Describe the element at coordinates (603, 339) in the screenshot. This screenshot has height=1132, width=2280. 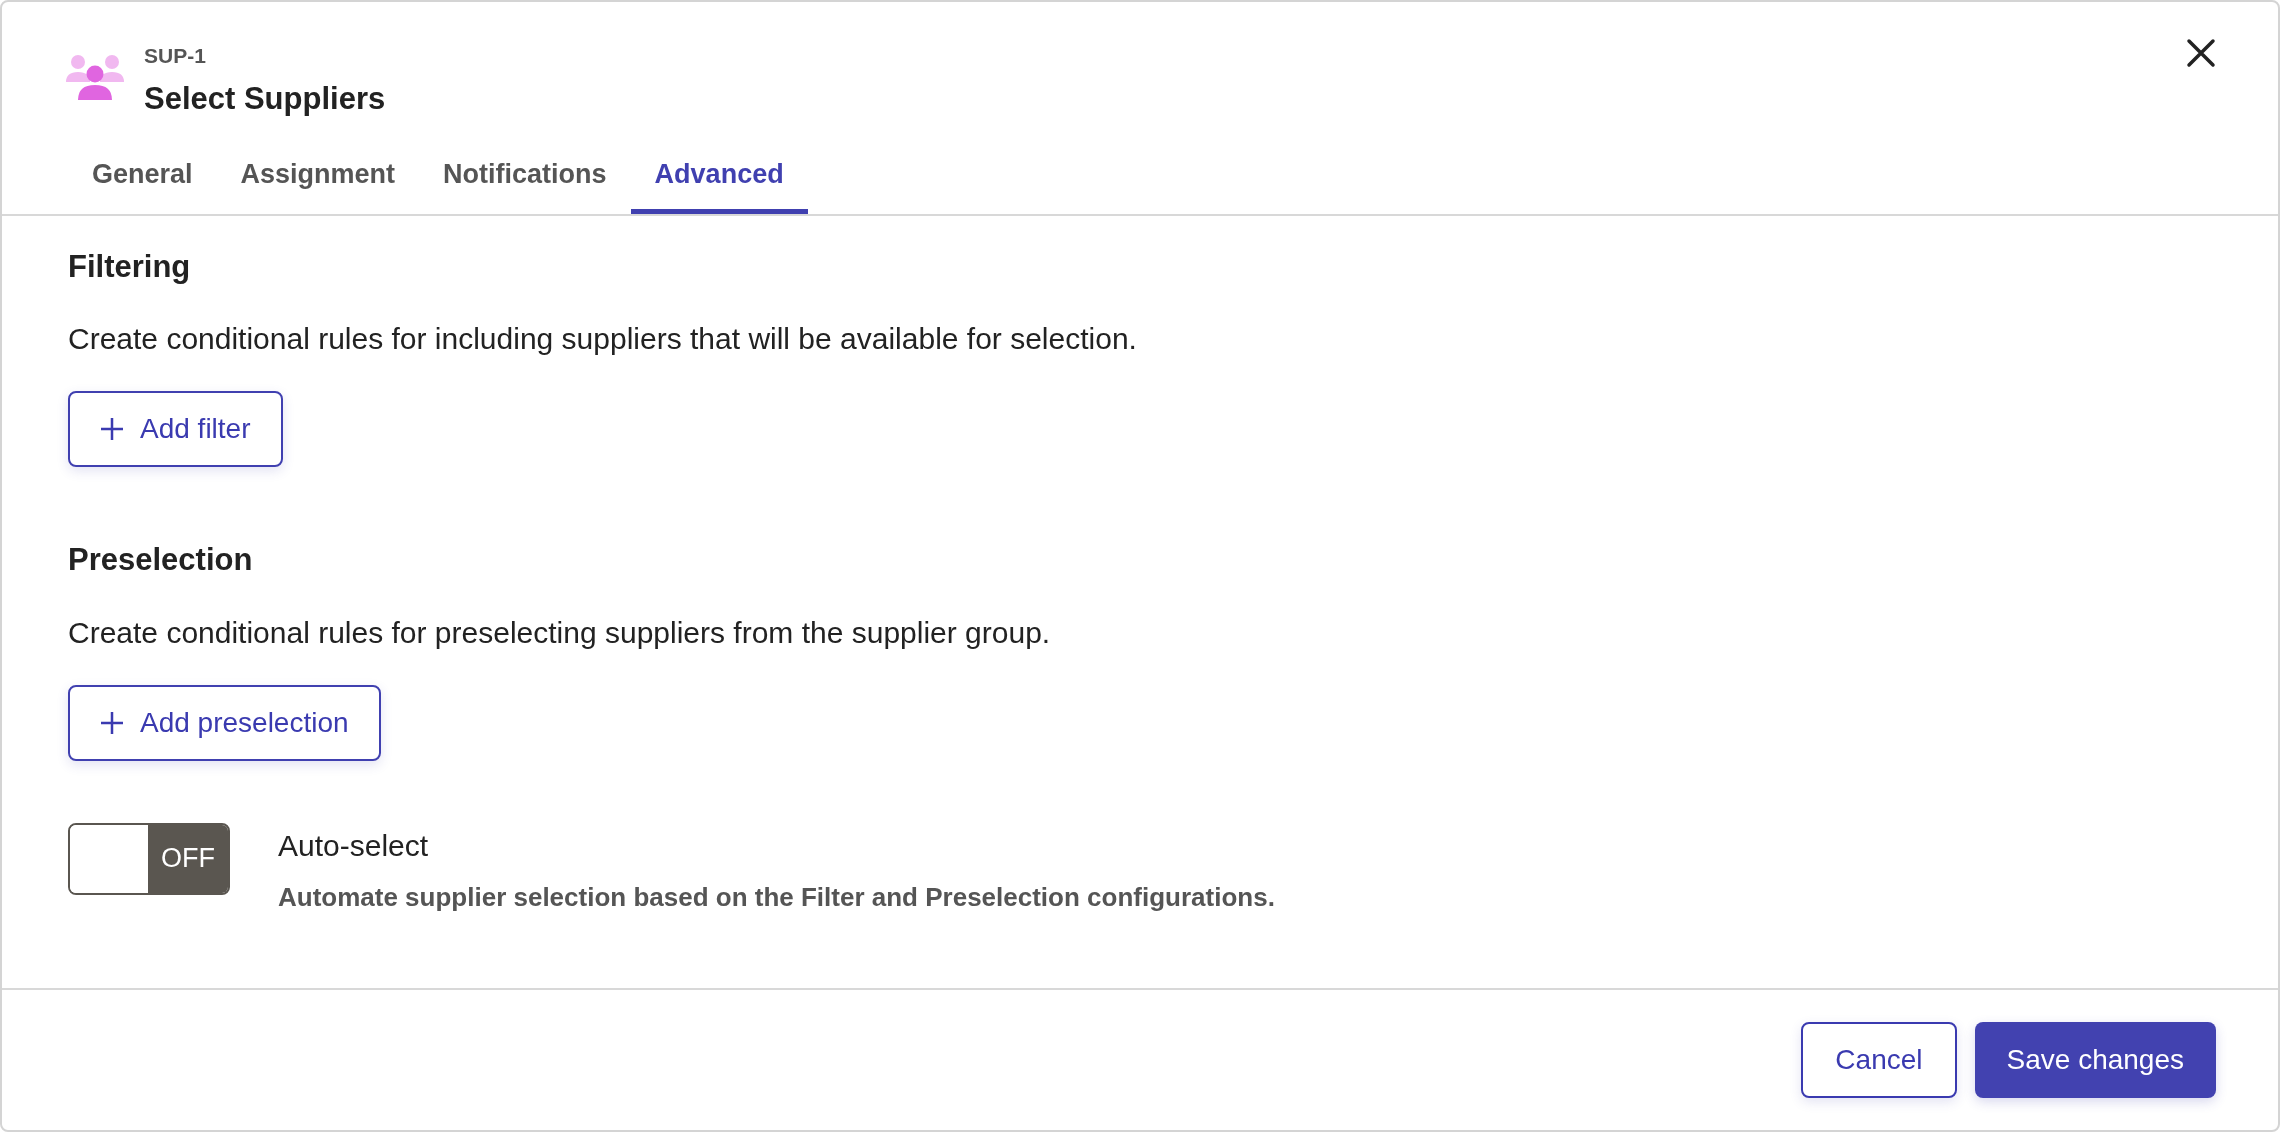
I see `section-description: Create conditional rules for including suppliers that will be available for selection.` at that location.